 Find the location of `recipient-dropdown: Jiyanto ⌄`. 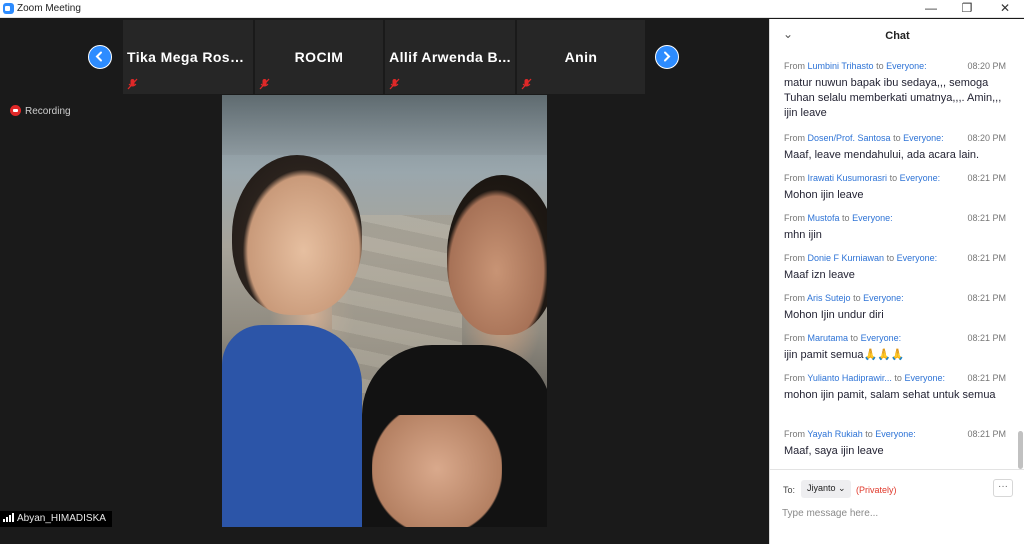

recipient-dropdown: Jiyanto ⌄ is located at coordinates (826, 489).